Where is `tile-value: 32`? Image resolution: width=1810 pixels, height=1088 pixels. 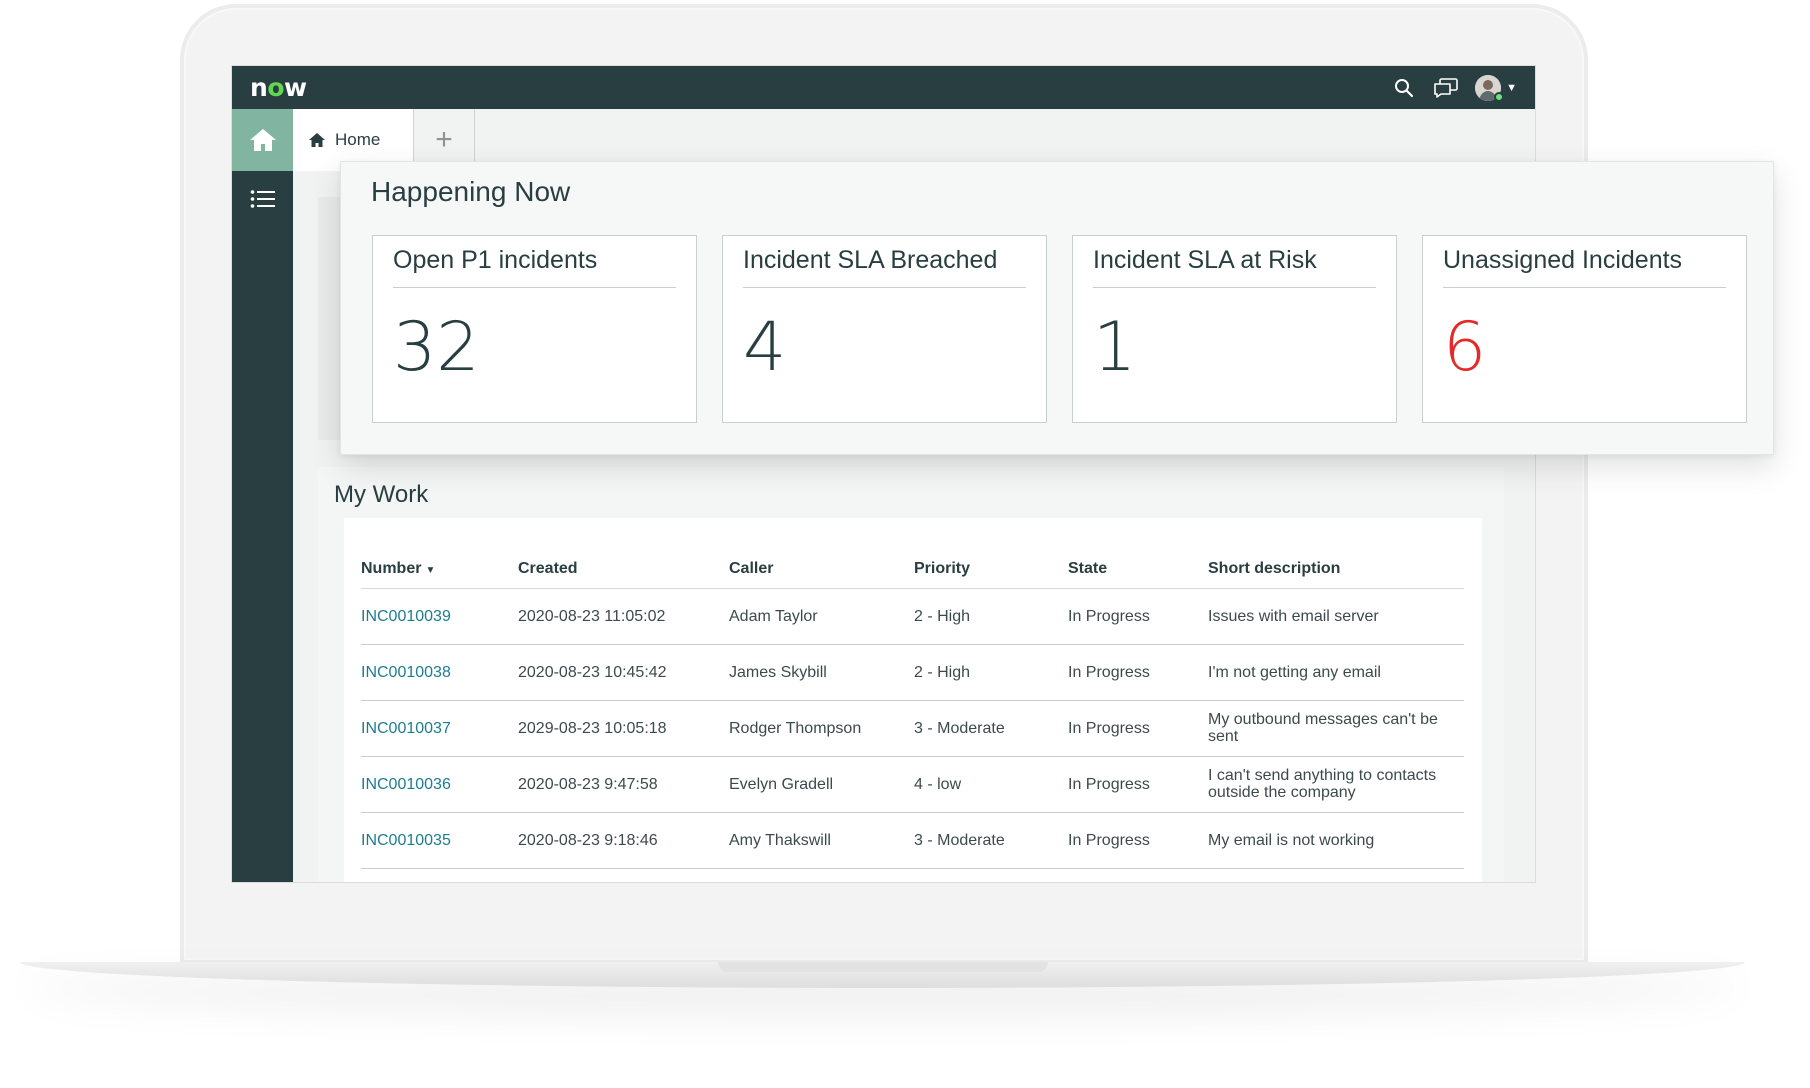 tile-value: 32 is located at coordinates (436, 347).